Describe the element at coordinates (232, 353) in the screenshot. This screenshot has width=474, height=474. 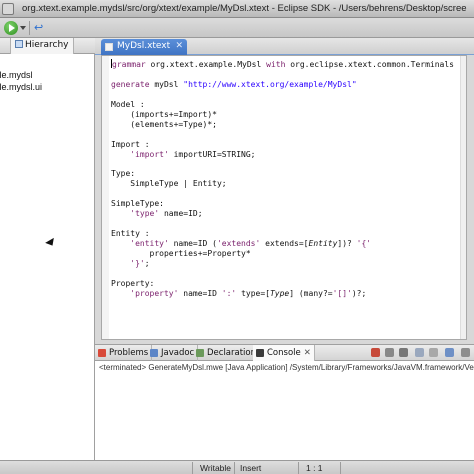
I see `tab-declaration-label: Declaration` at that location.